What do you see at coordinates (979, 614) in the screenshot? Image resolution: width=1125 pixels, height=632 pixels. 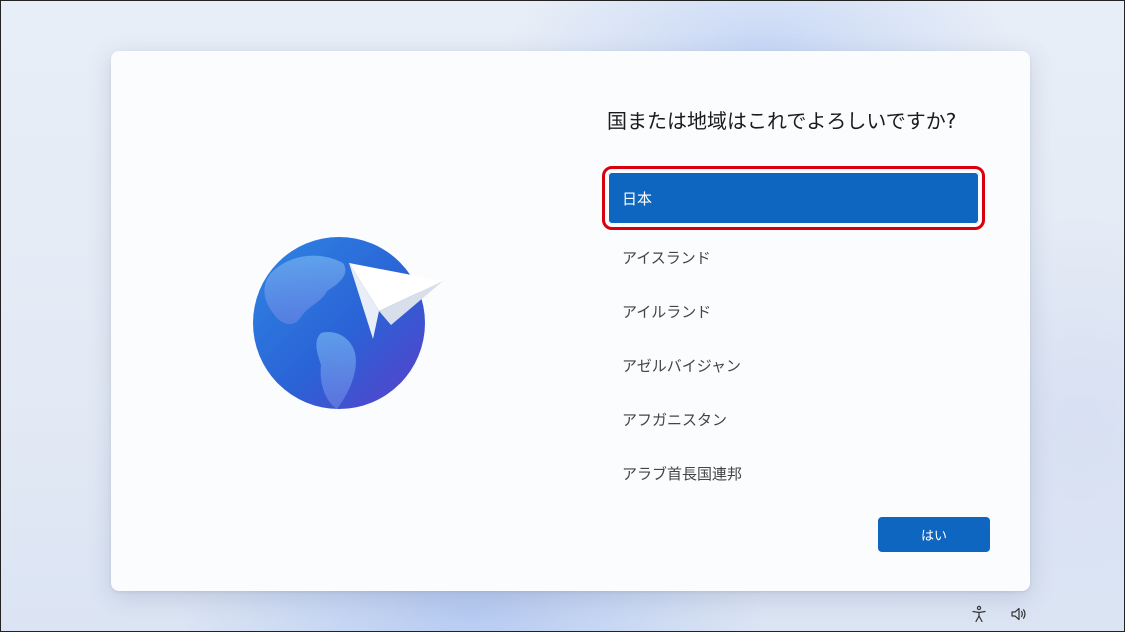 I see `accessibility-icon` at bounding box center [979, 614].